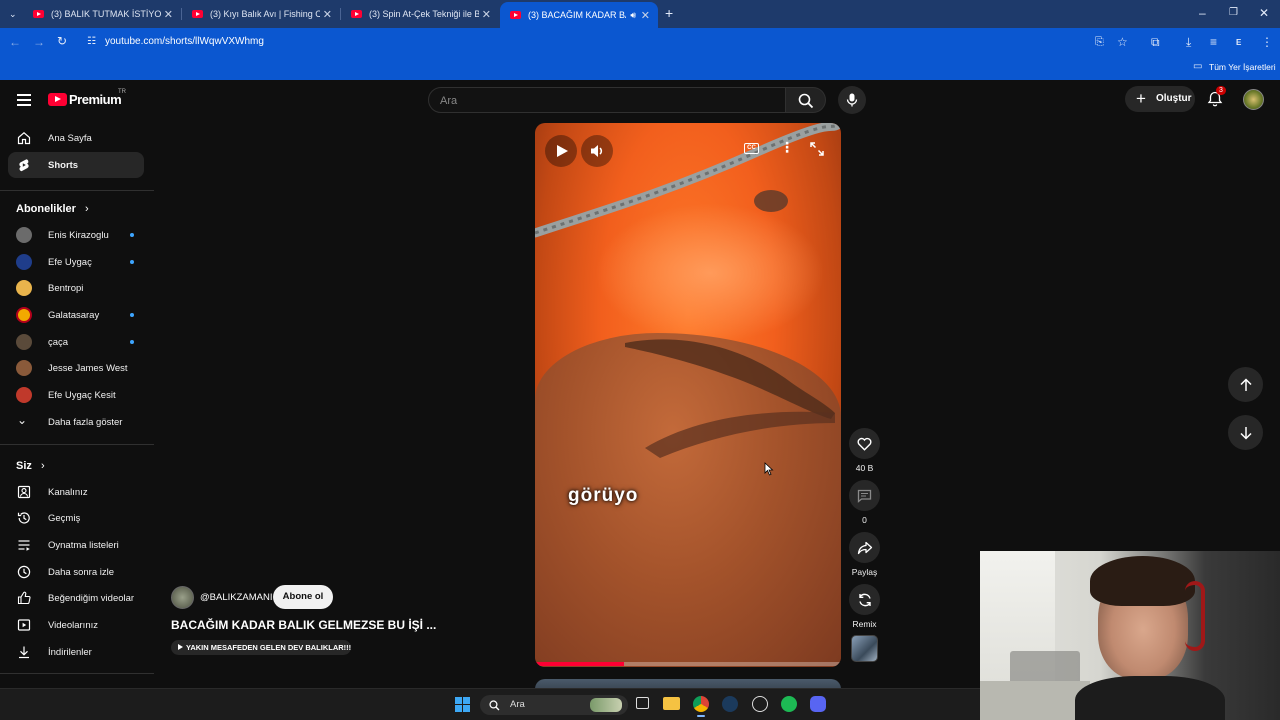  Describe the element at coordinates (671, 703) in the screenshot. I see `file-explorer-icon` at that location.